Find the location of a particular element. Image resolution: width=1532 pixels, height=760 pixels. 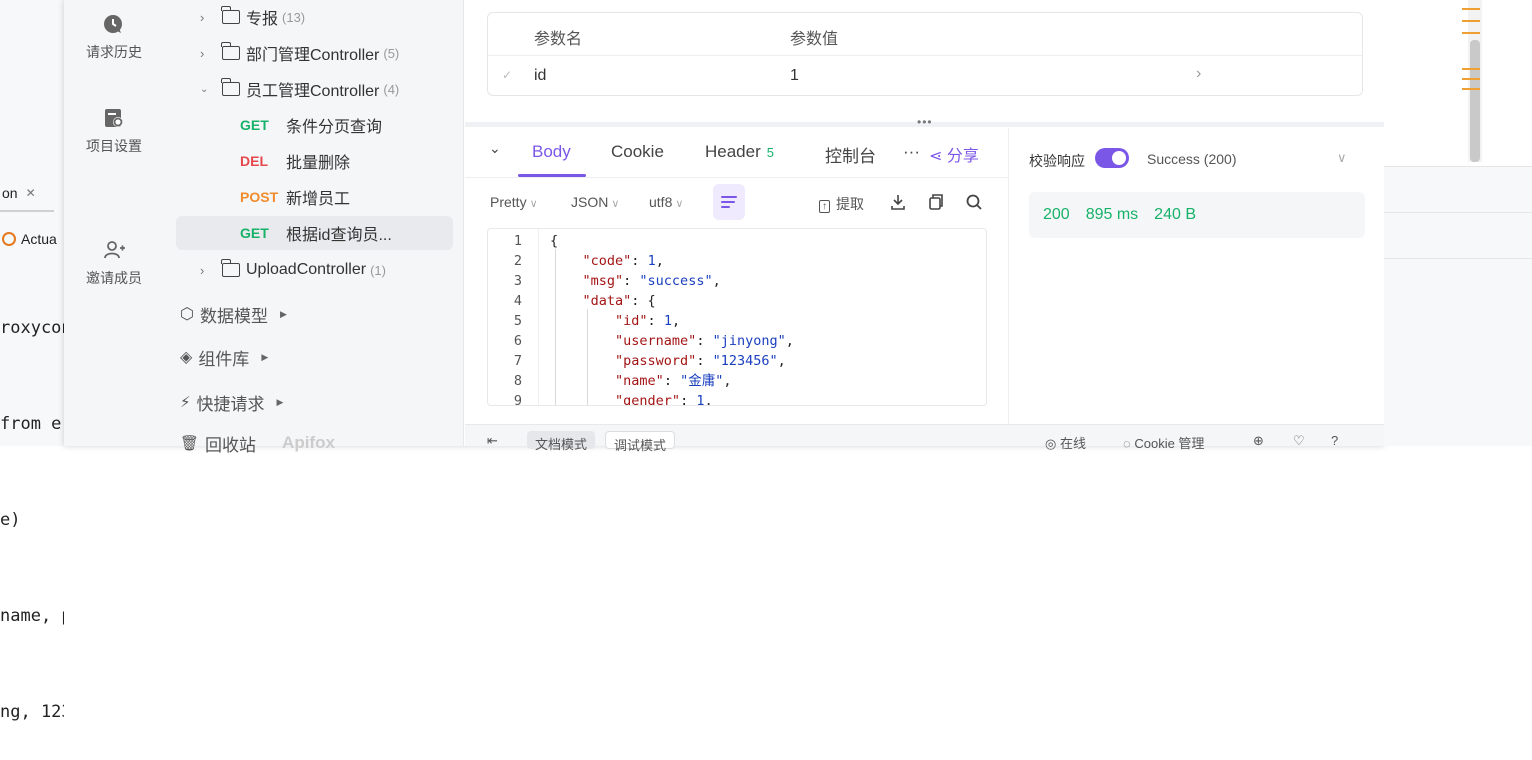

settings-icon is located at coordinates (114, 118).